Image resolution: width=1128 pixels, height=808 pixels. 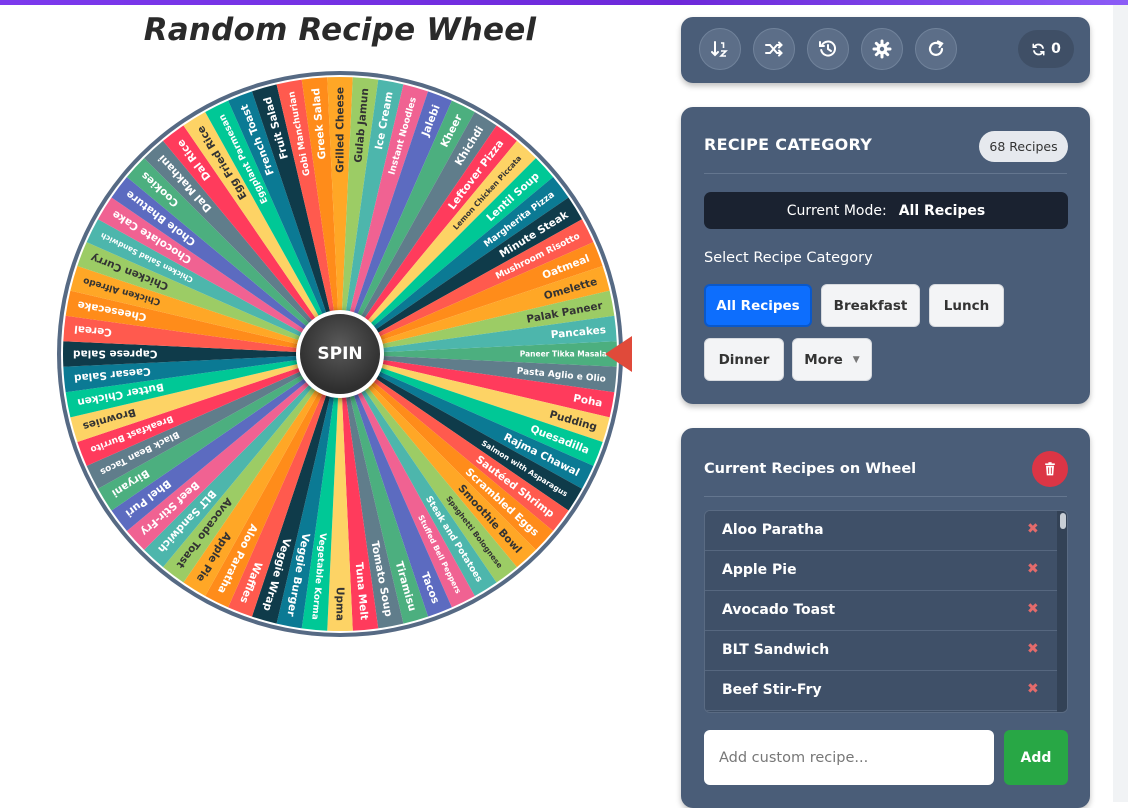 I want to click on recipe-list-scrollbar, so click(x=1062, y=611).